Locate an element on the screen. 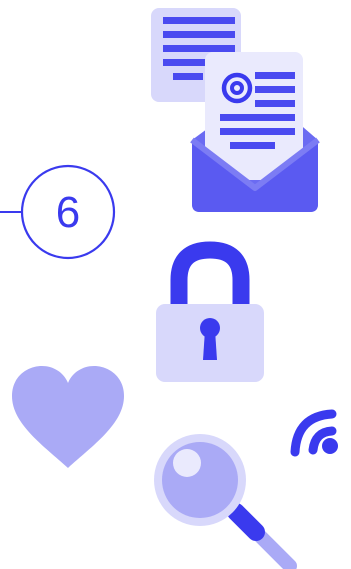 The height and width of the screenshot is (569, 351). wifi-signal-icon is located at coordinates (314, 433).